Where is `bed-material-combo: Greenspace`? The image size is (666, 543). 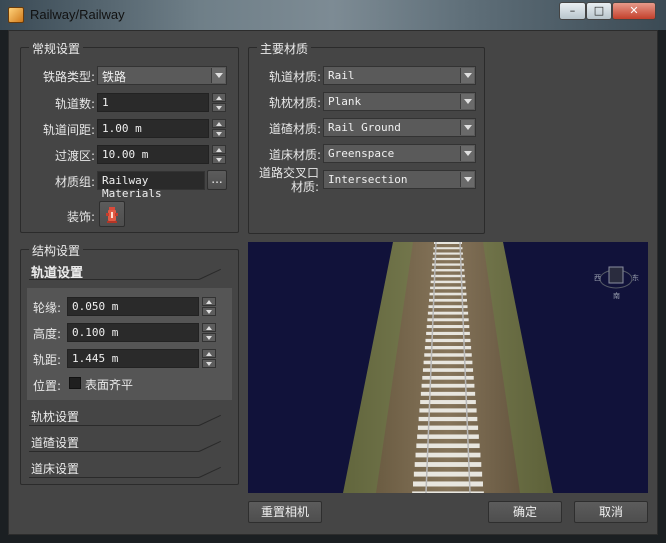
bed-material-combo: Greenspace is located at coordinates (399, 153).